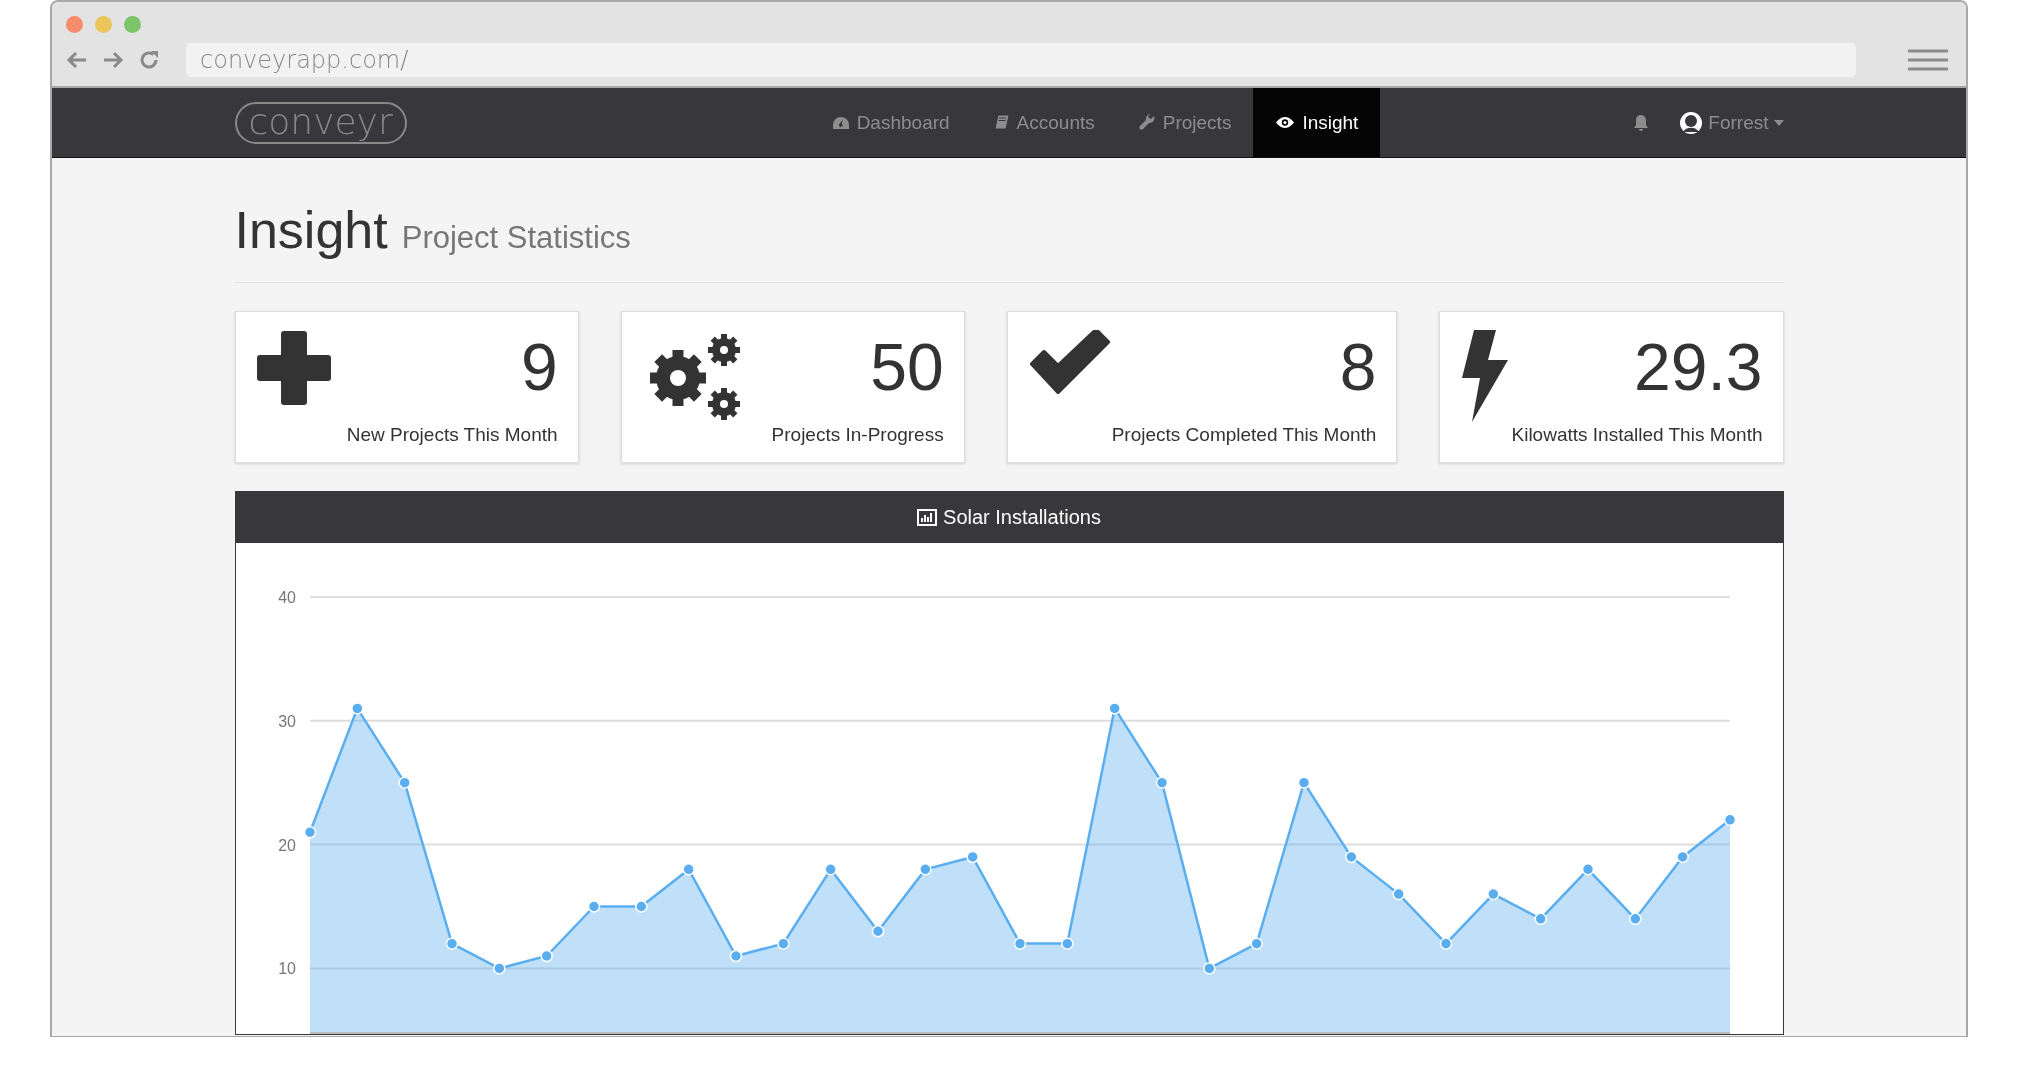 This screenshot has width=2020, height=1084. What do you see at coordinates (1244, 435) in the screenshot?
I see `stat-label: Projects Completed This Month` at bounding box center [1244, 435].